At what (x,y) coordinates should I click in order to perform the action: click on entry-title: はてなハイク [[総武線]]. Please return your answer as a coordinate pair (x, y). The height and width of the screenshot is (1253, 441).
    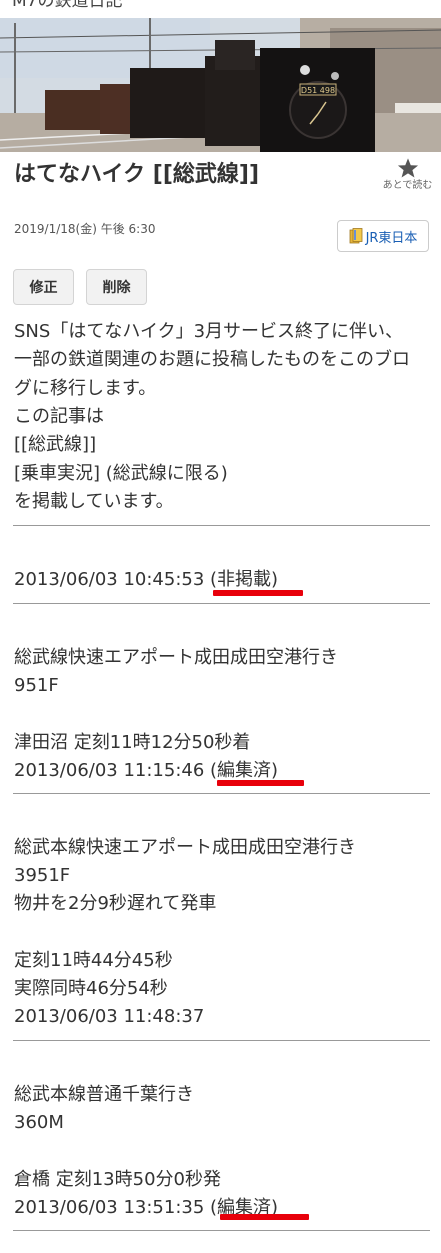
    Looking at the image, I should click on (189, 175).